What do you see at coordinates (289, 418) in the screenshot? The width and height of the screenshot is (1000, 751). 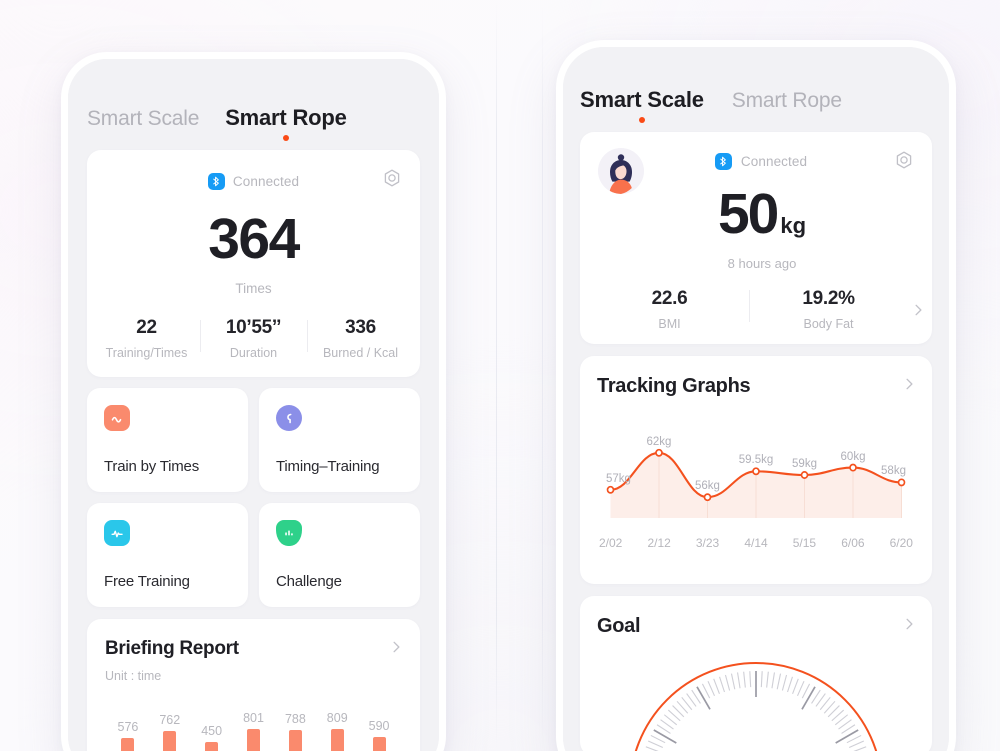 I see `timer-icon` at bounding box center [289, 418].